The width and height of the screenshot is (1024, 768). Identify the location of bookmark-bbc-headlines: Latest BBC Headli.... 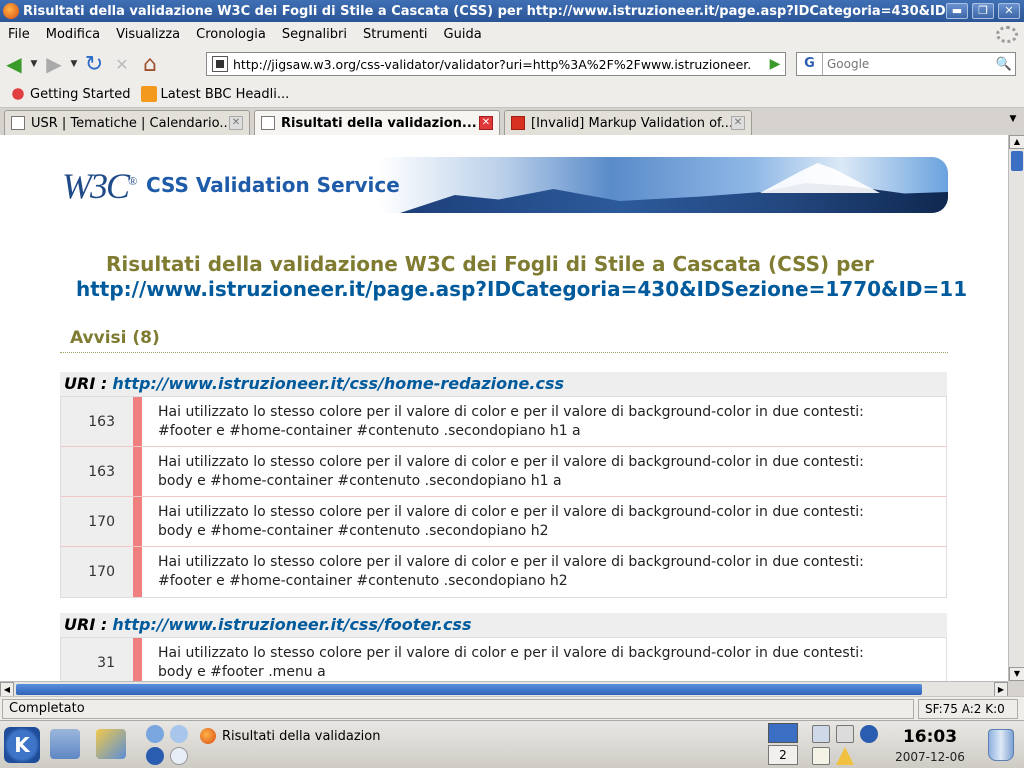
(215, 94).